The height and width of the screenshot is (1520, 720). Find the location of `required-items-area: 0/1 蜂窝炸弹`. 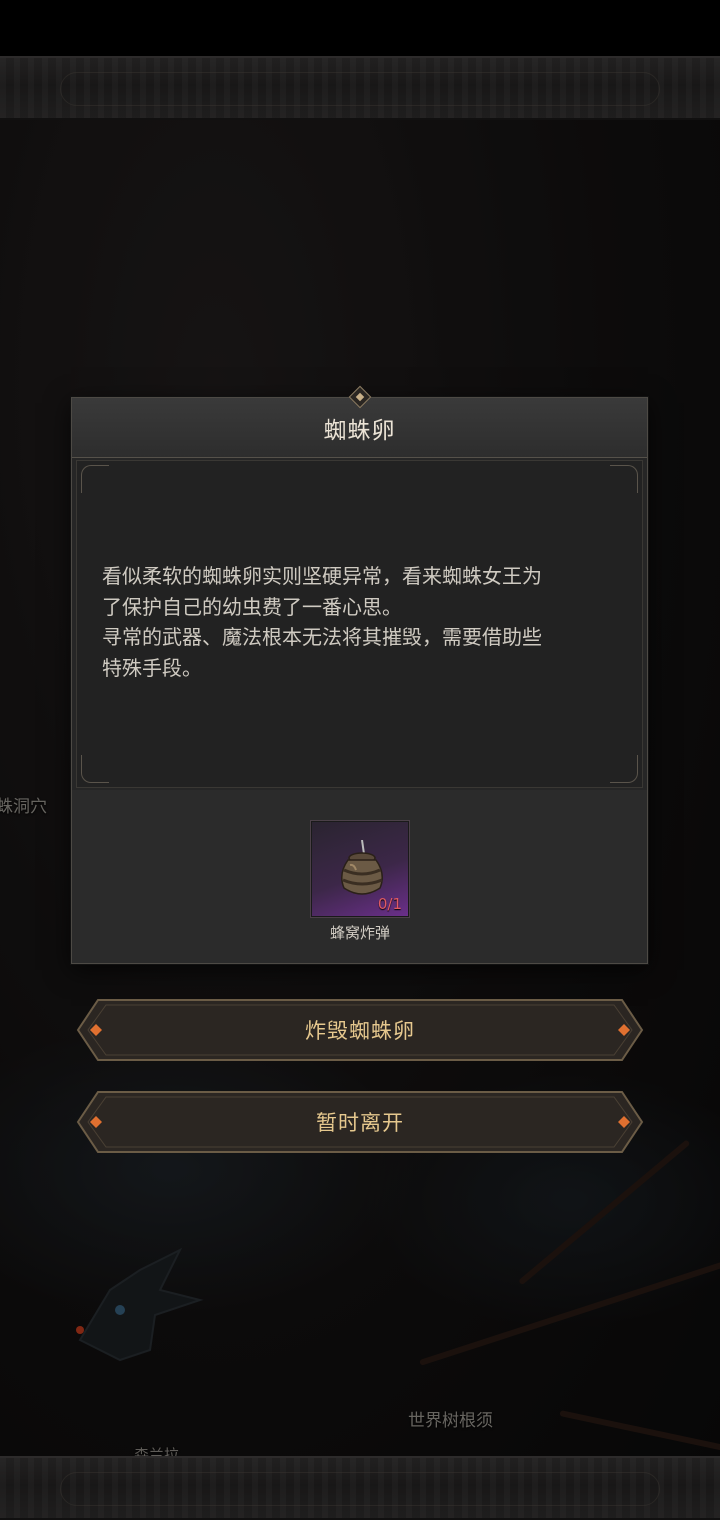

required-items-area: 0/1 蜂窝炸弹 is located at coordinates (359, 876).